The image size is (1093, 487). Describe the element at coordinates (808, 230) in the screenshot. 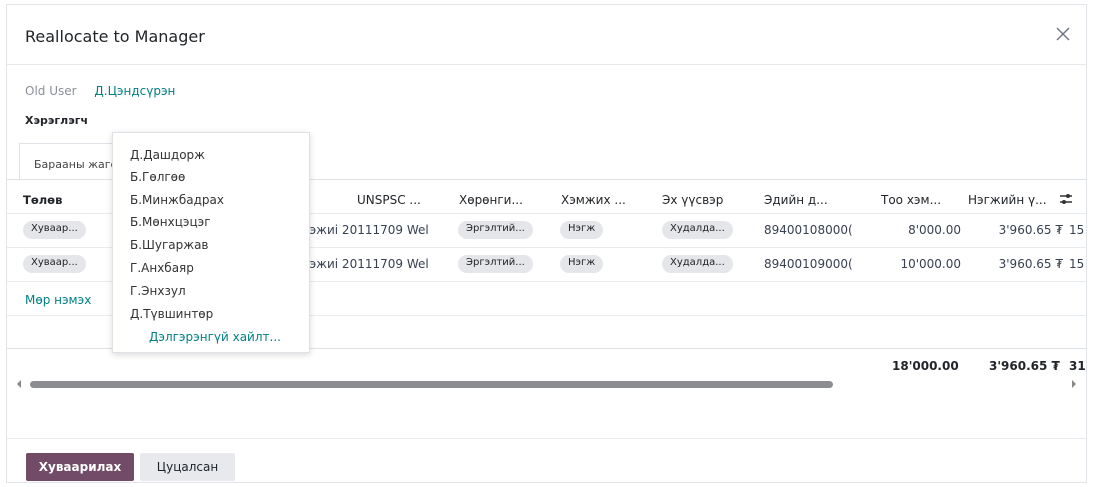

I see `item-code-cell: 89400108000(` at that location.